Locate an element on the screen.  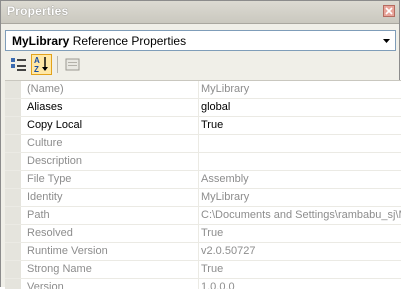
alphabetical-button: A Z is located at coordinates (41, 64).